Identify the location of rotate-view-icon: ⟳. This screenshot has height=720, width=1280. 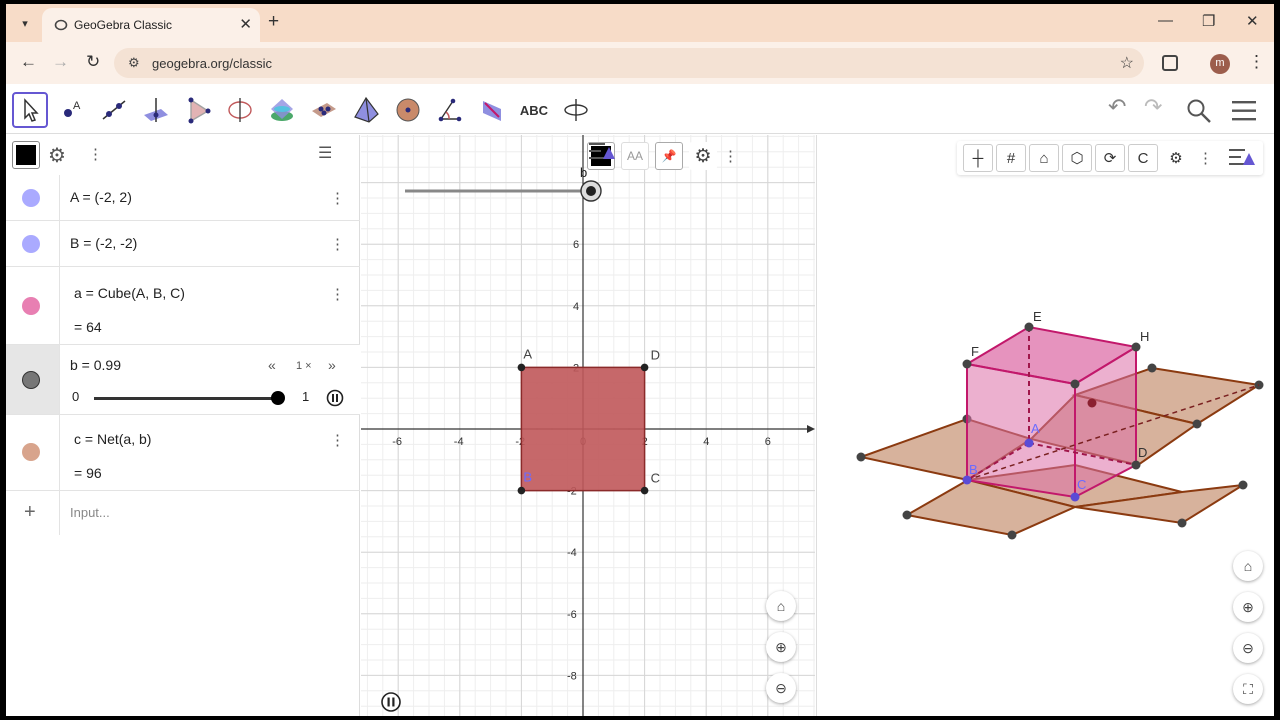
(1110, 158).